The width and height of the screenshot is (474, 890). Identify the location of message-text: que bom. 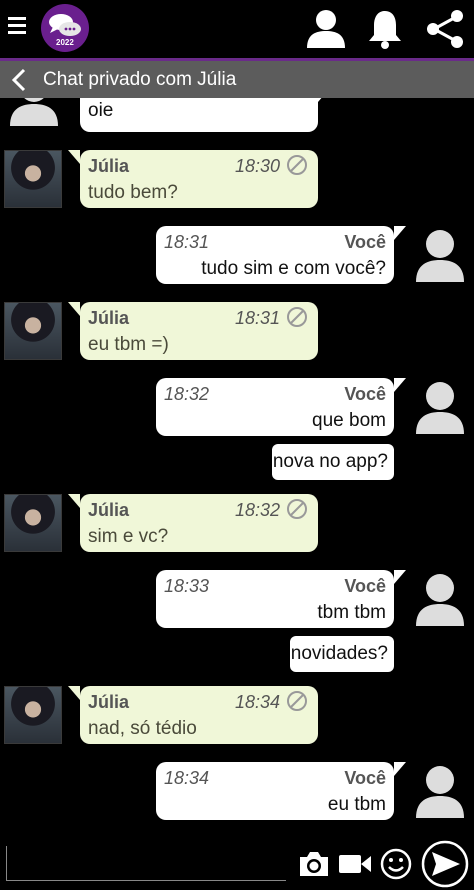
(349, 420).